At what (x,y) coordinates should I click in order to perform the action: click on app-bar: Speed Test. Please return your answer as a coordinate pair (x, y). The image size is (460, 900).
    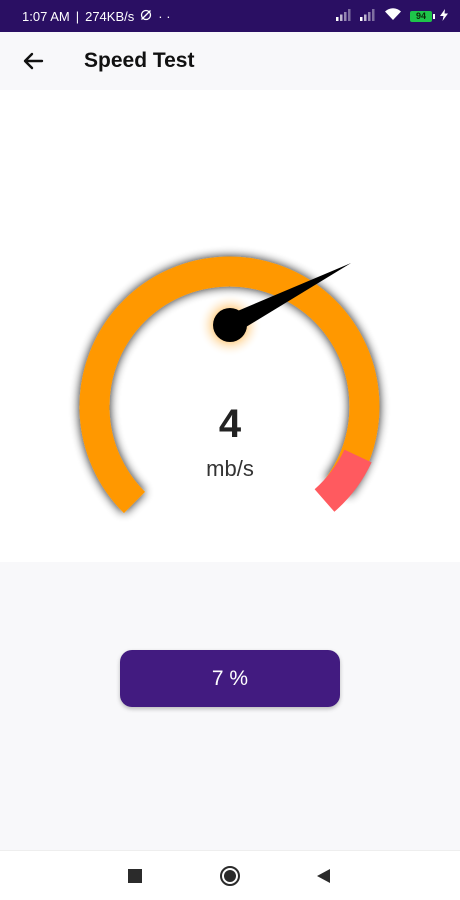
    Looking at the image, I should click on (230, 61).